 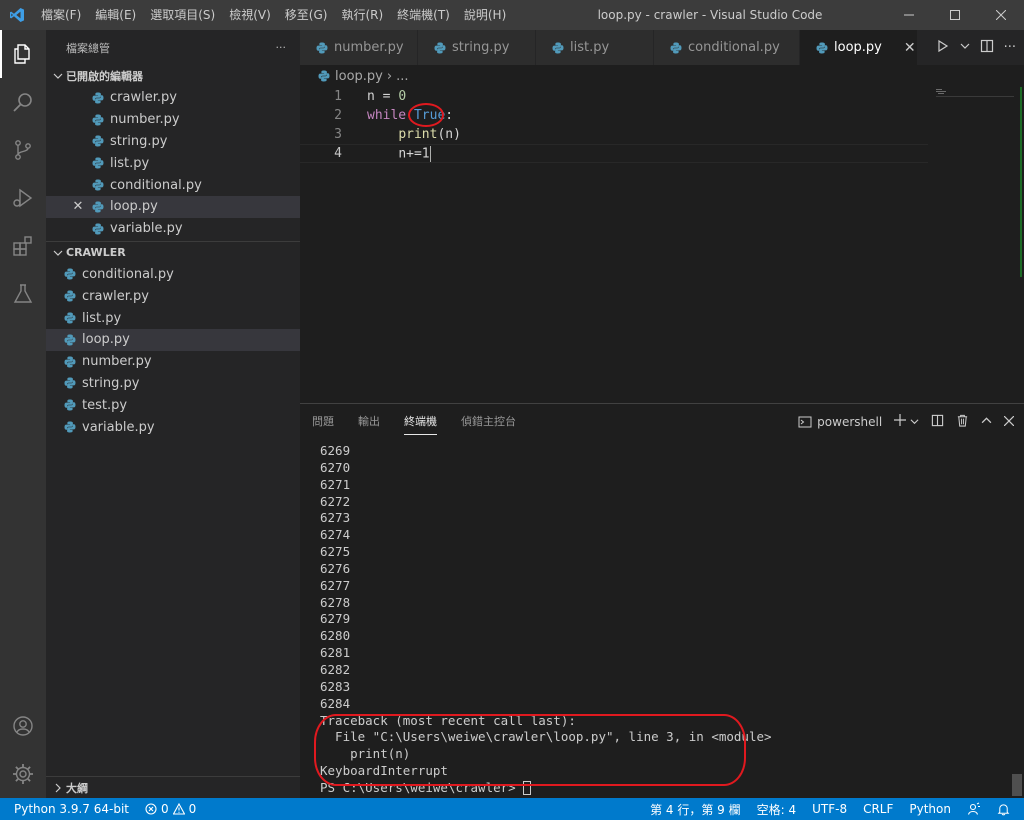 What do you see at coordinates (250, 15) in the screenshot?
I see `menu-view: 檢視(V)` at bounding box center [250, 15].